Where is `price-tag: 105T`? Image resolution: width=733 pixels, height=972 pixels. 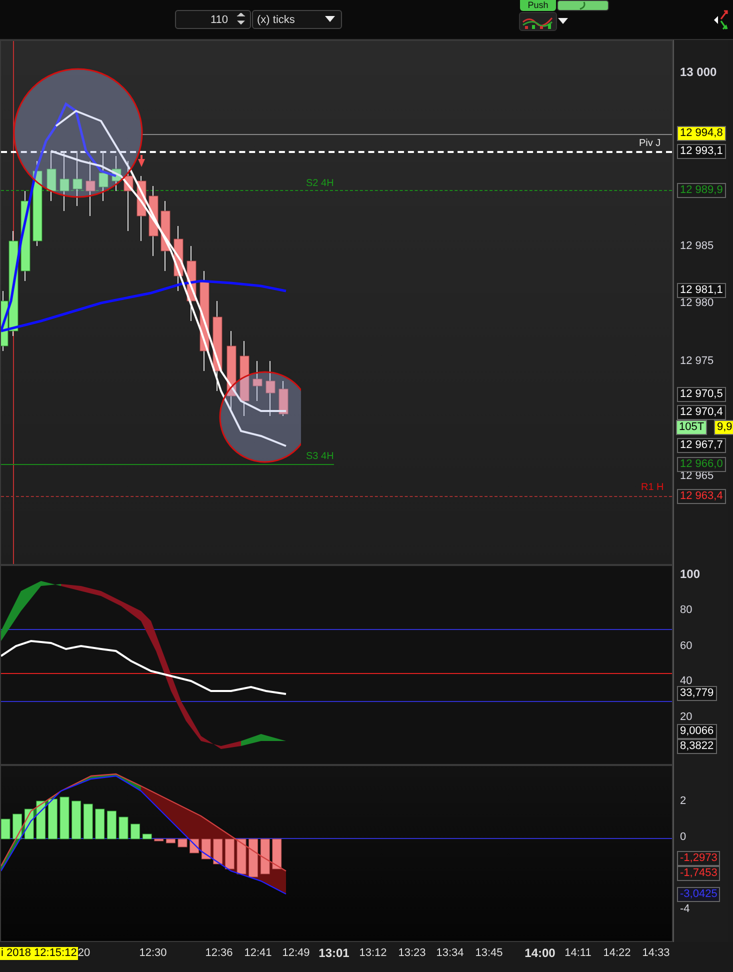 price-tag: 105T is located at coordinates (692, 427).